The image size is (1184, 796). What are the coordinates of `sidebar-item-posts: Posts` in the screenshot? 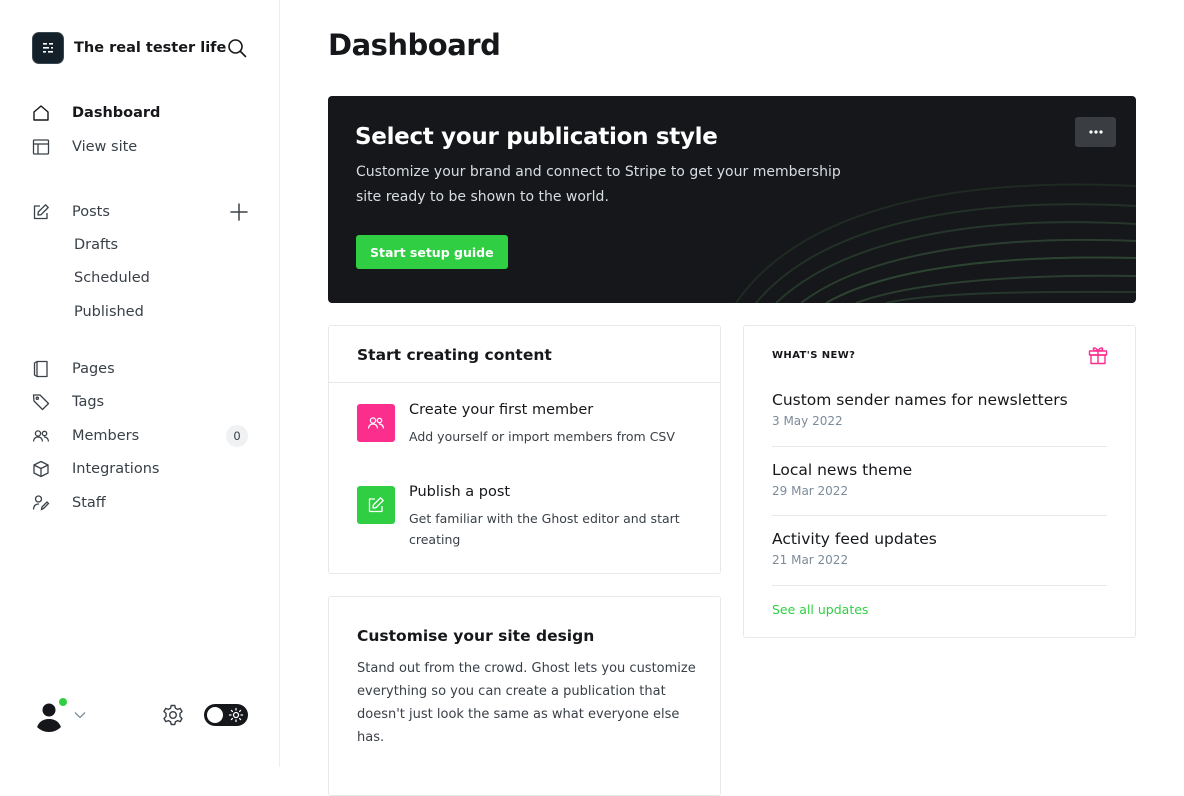 It's located at (71, 212).